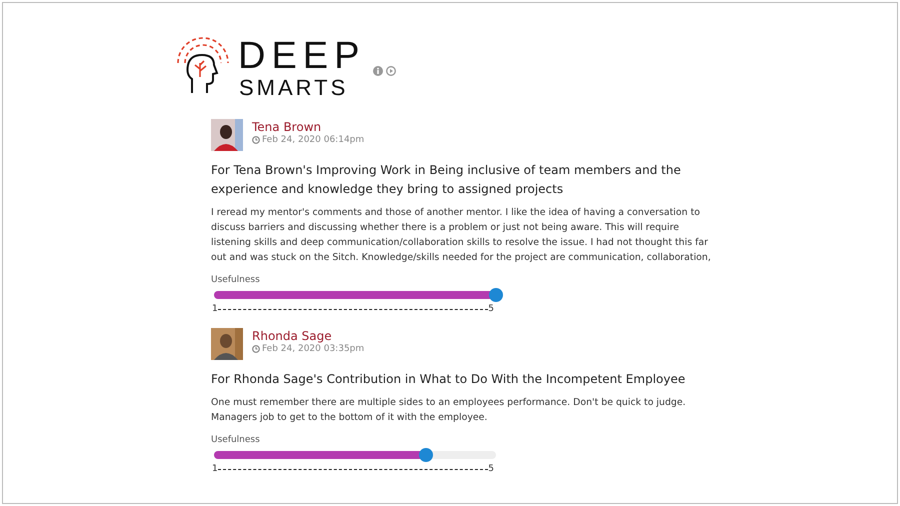  What do you see at coordinates (313, 140) in the screenshot?
I see `post-time: Feb 24, 2020 06:14pm` at bounding box center [313, 140].